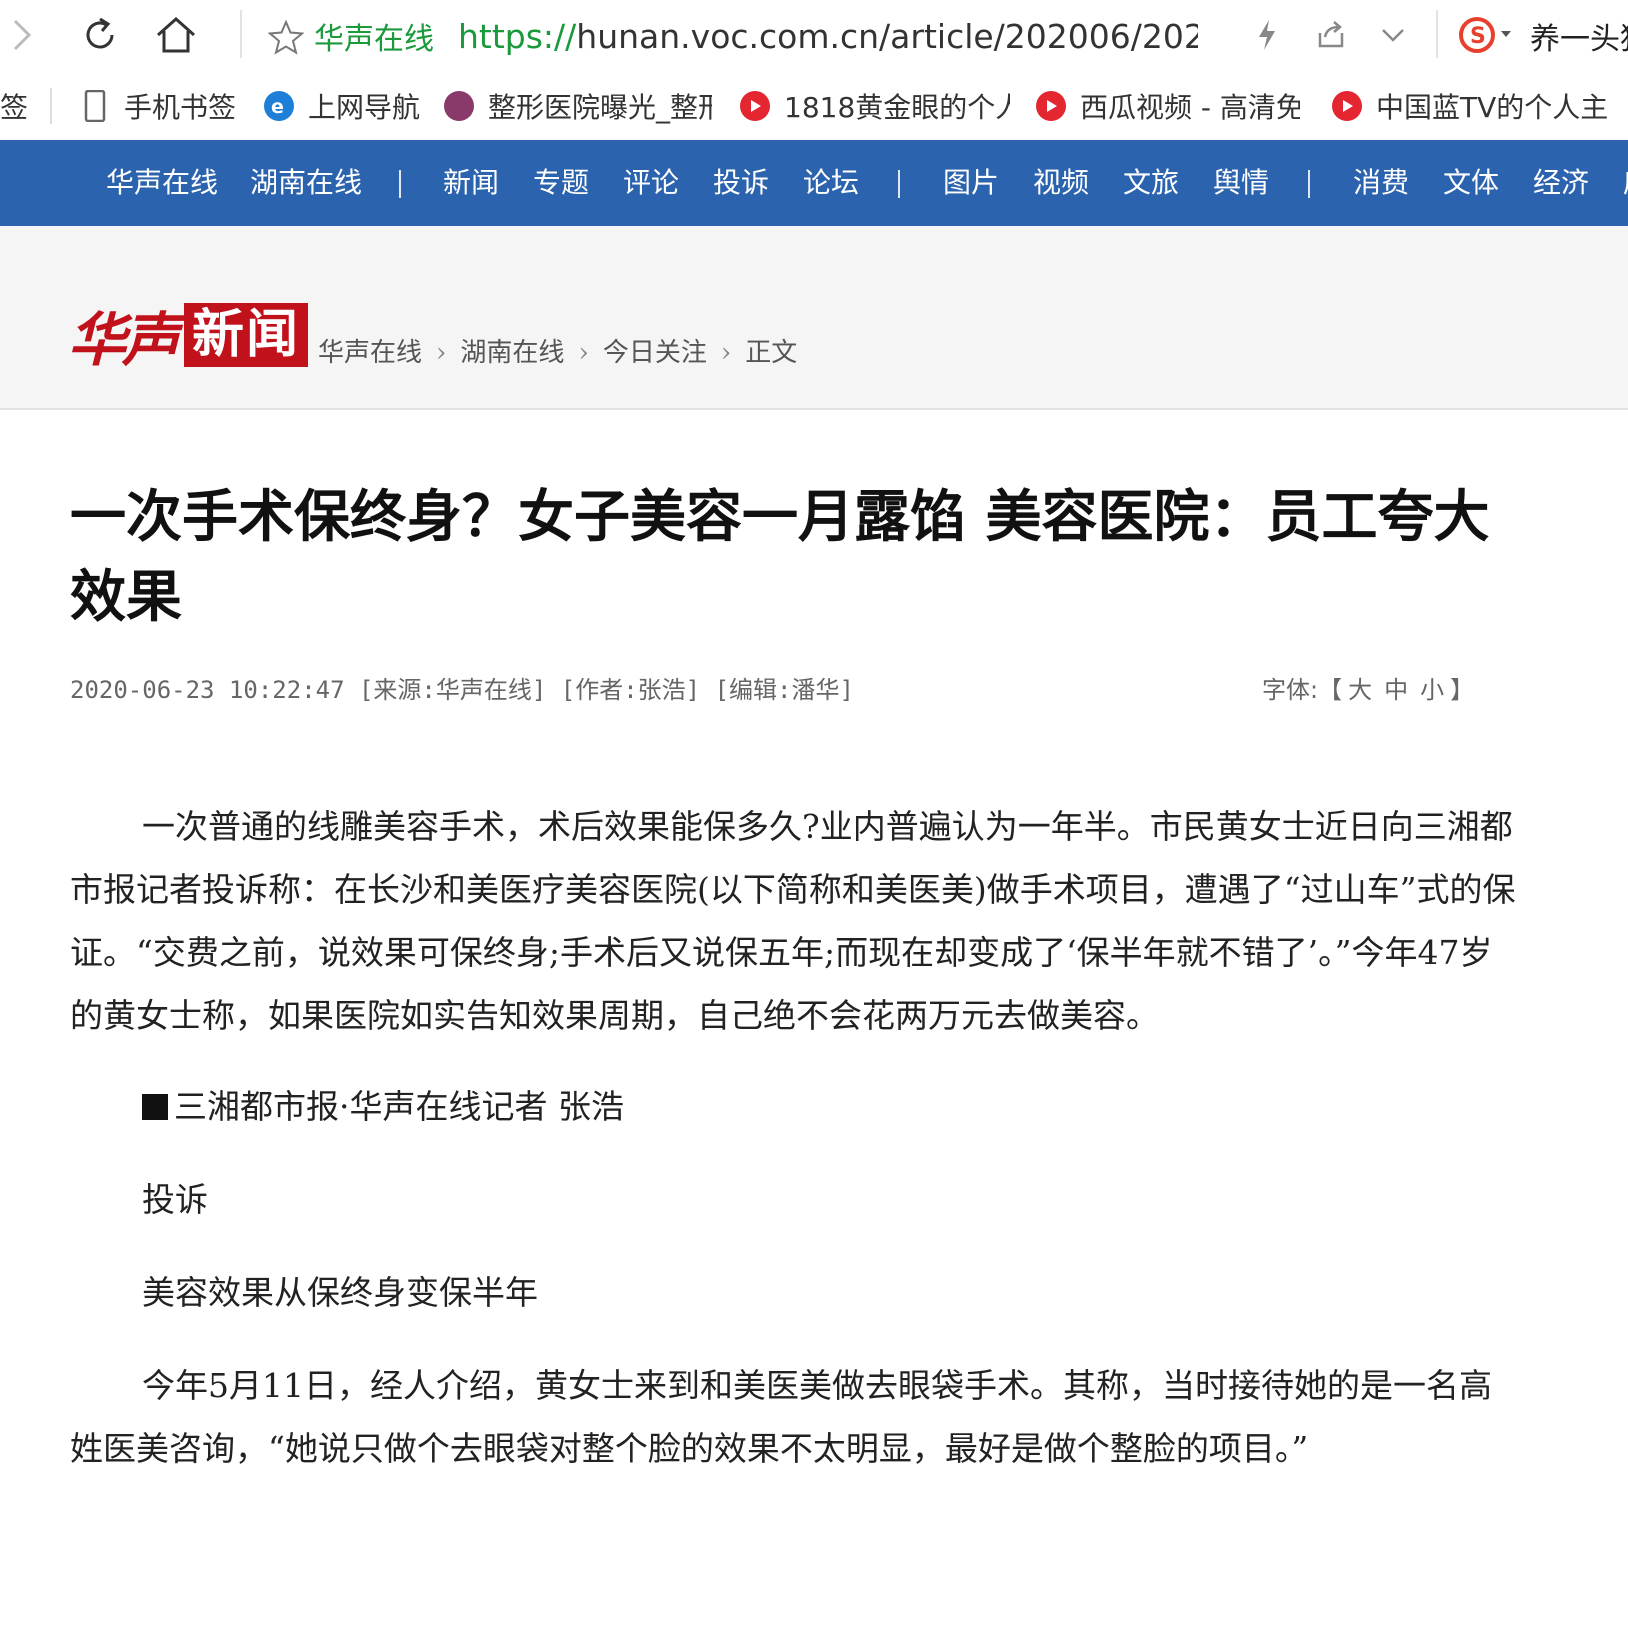  I want to click on header-band: 华声 新闻 华声在线 › 湖南在线 › 今日关注 › 正文, so click(814, 318).